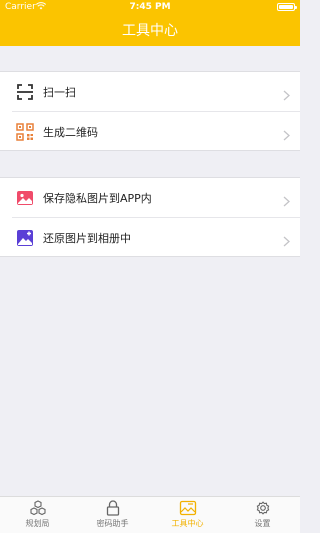 The height and width of the screenshot is (533, 320). I want to click on menu-item-scan: 扫一扫, so click(150, 91).